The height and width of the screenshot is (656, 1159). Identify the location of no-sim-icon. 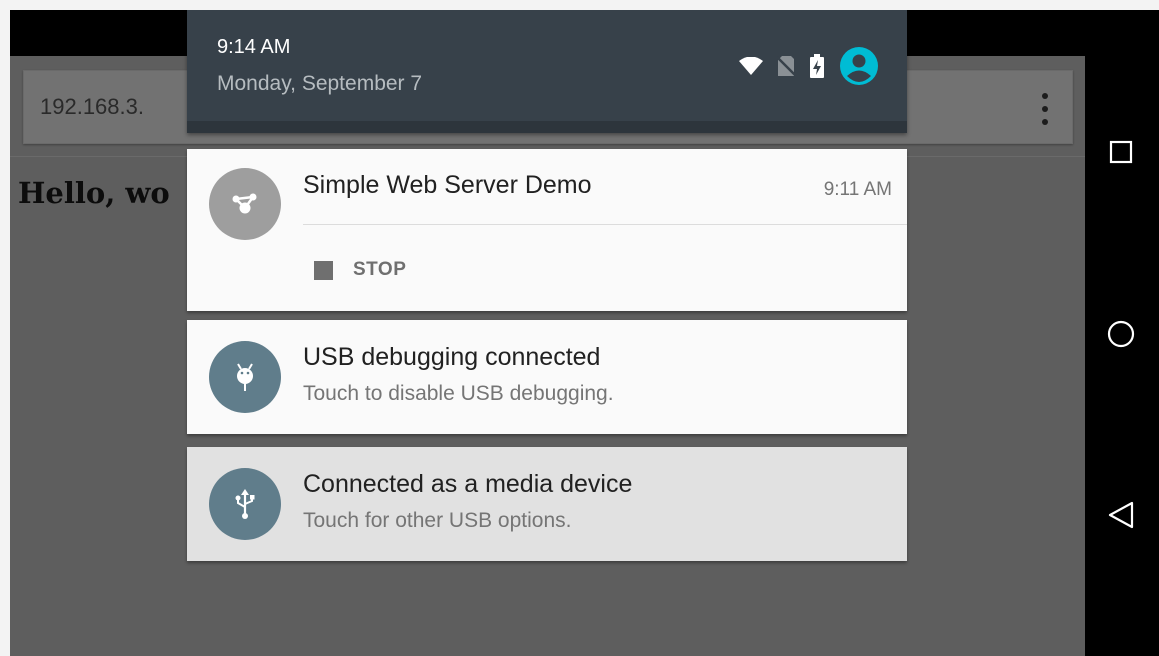
(786, 66).